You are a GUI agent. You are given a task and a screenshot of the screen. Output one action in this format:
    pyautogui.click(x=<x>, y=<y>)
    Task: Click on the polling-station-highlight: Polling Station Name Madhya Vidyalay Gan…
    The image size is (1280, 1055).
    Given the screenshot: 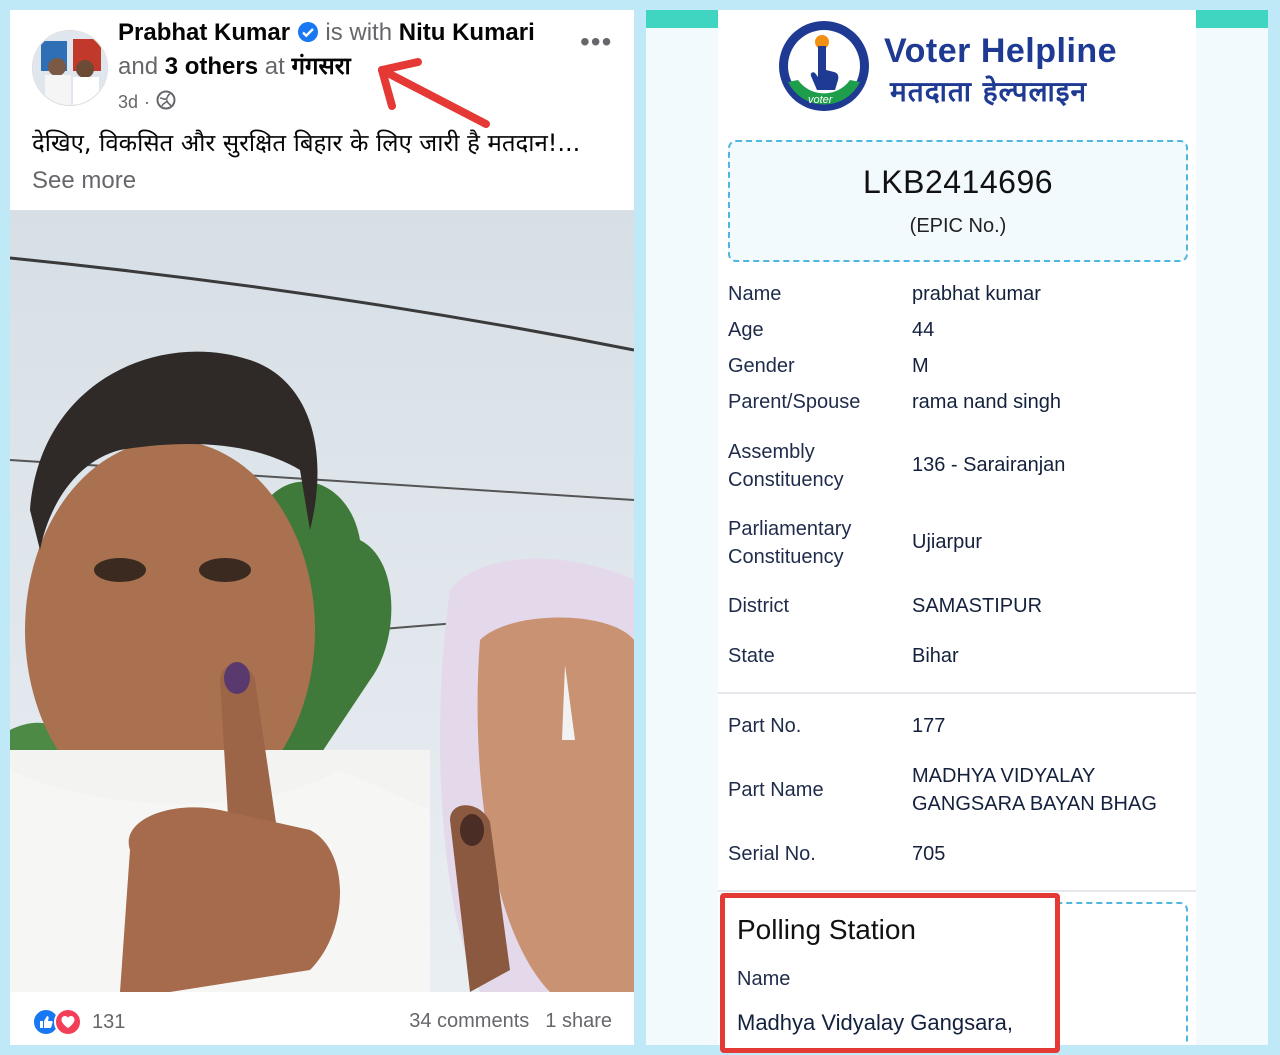 What is the action you would take?
    pyautogui.click(x=890, y=973)
    